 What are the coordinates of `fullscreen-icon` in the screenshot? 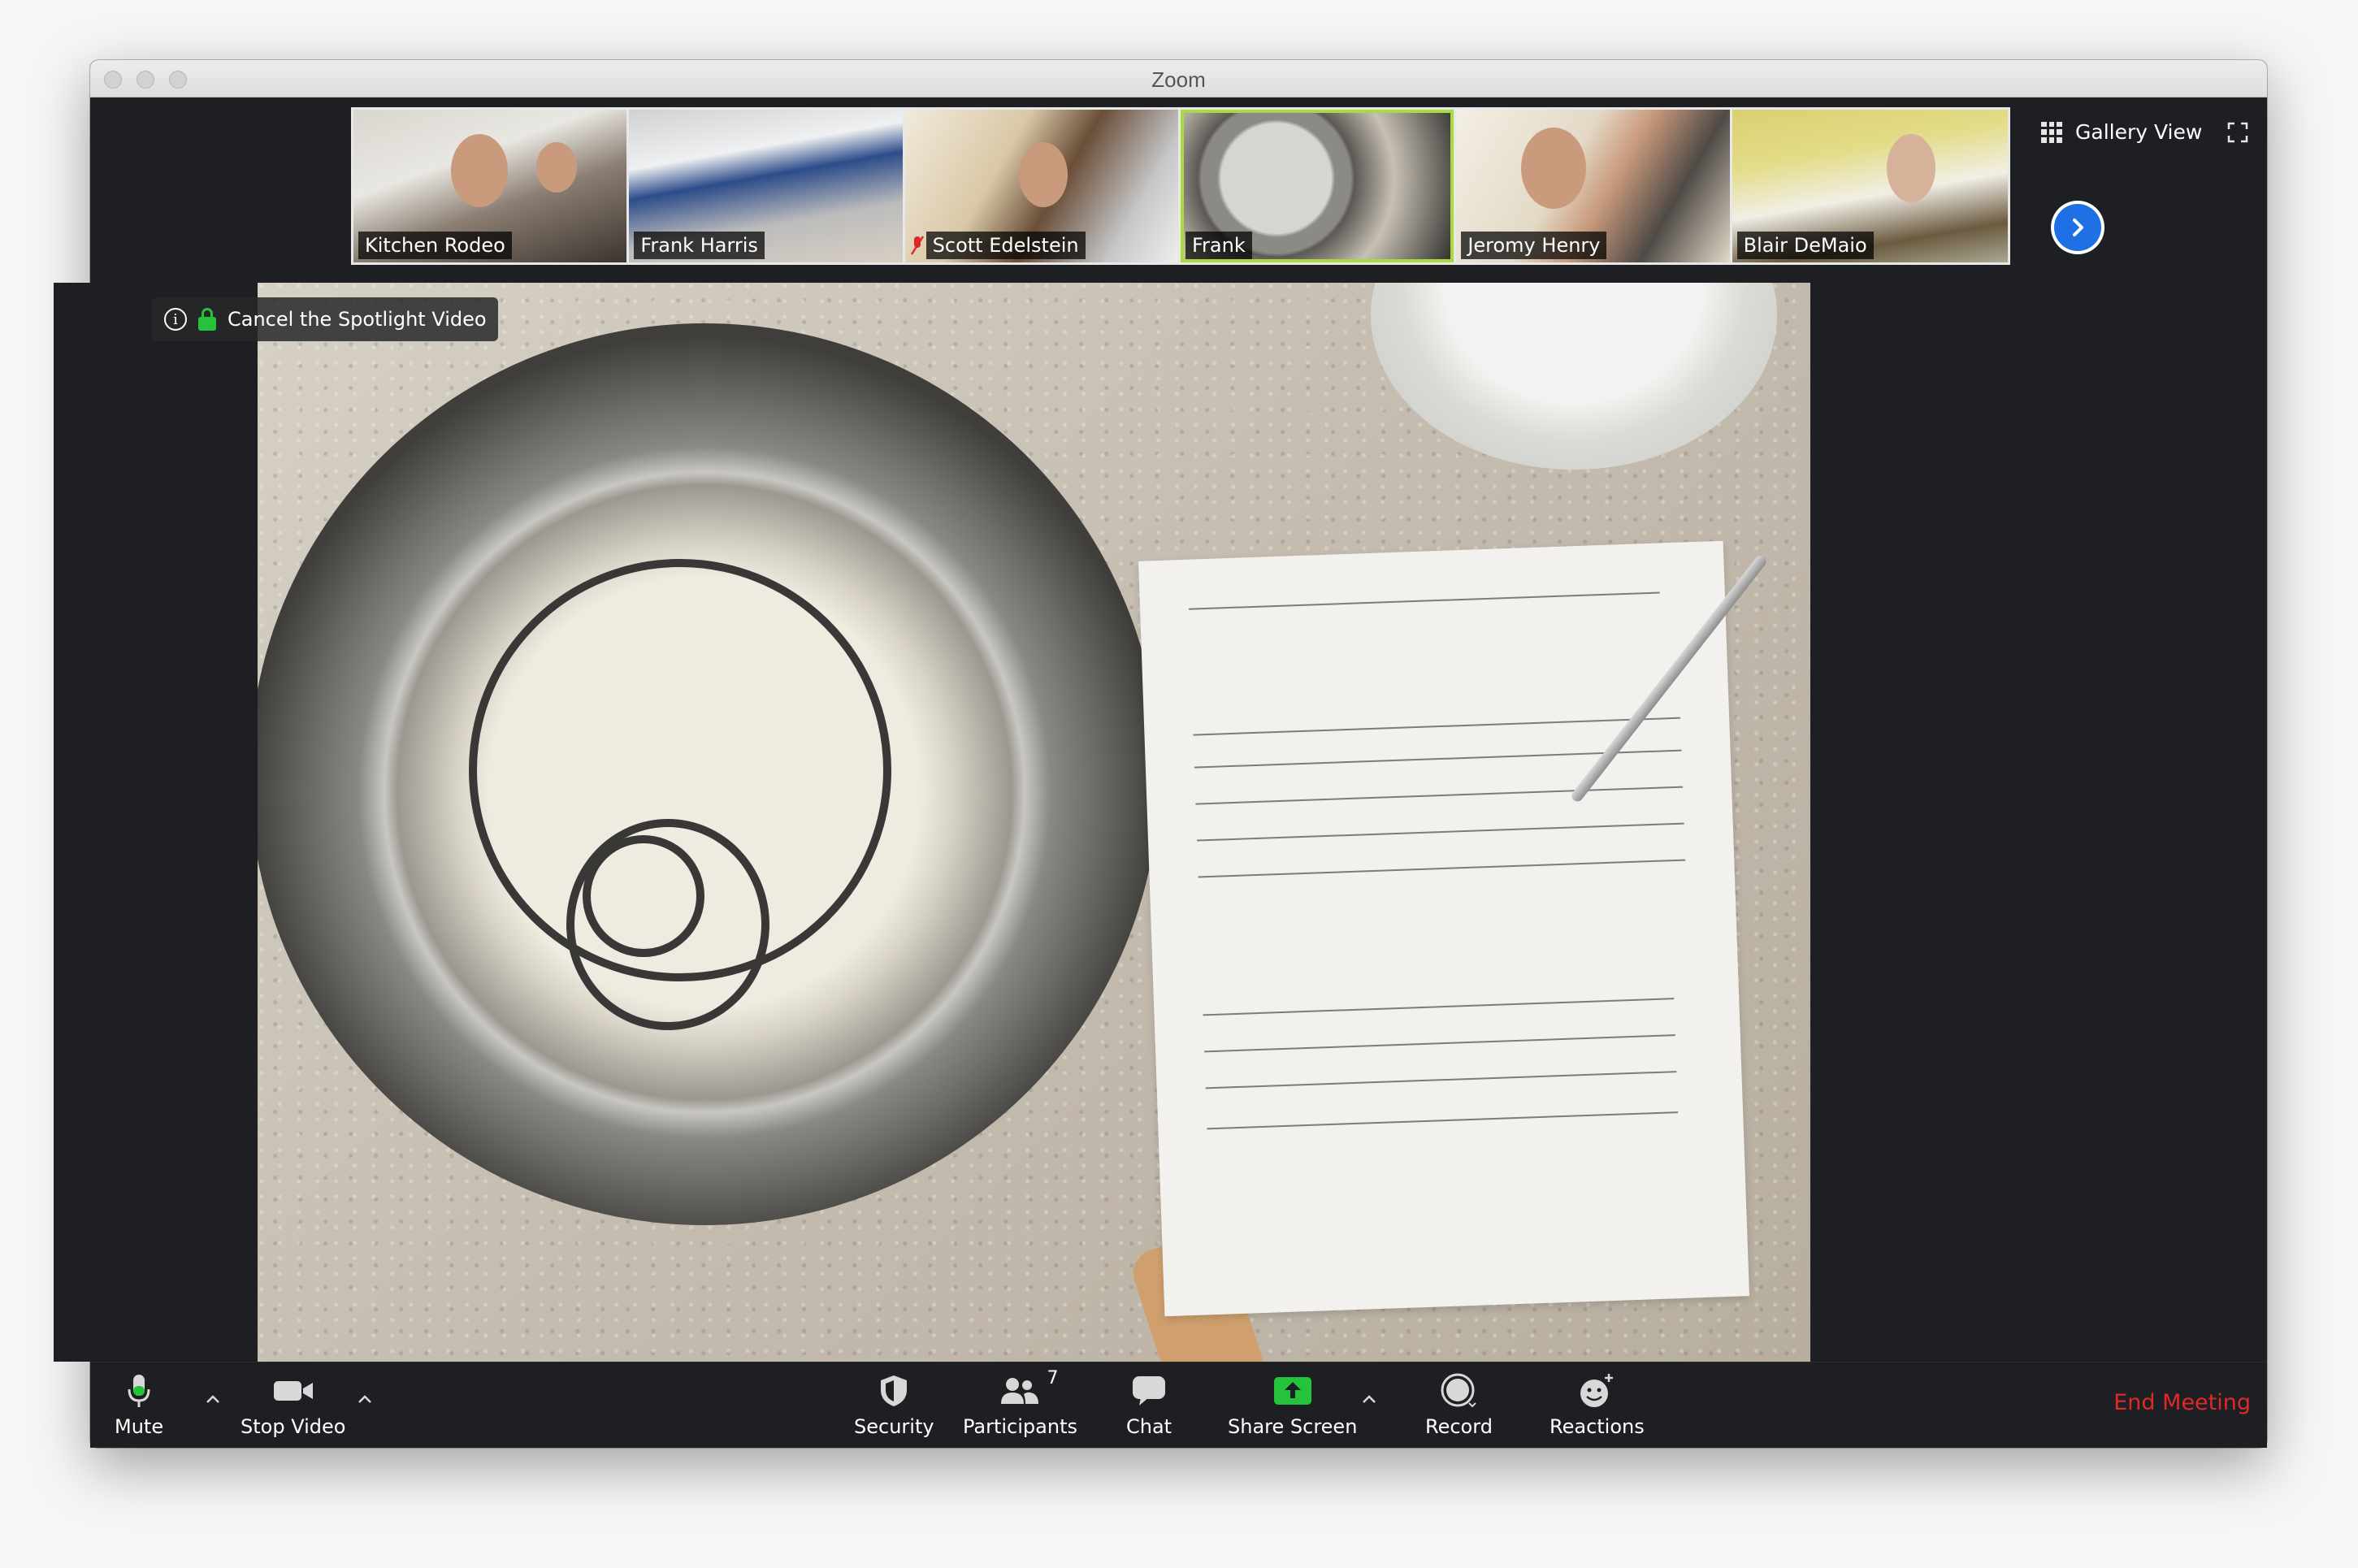 It's located at (2237, 132).